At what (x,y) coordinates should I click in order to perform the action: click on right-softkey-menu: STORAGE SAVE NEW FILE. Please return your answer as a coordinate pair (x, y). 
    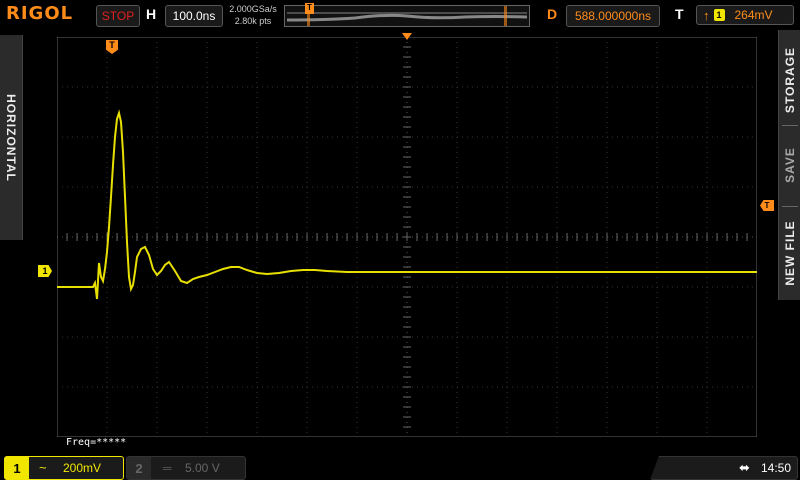
    Looking at the image, I should click on (789, 165).